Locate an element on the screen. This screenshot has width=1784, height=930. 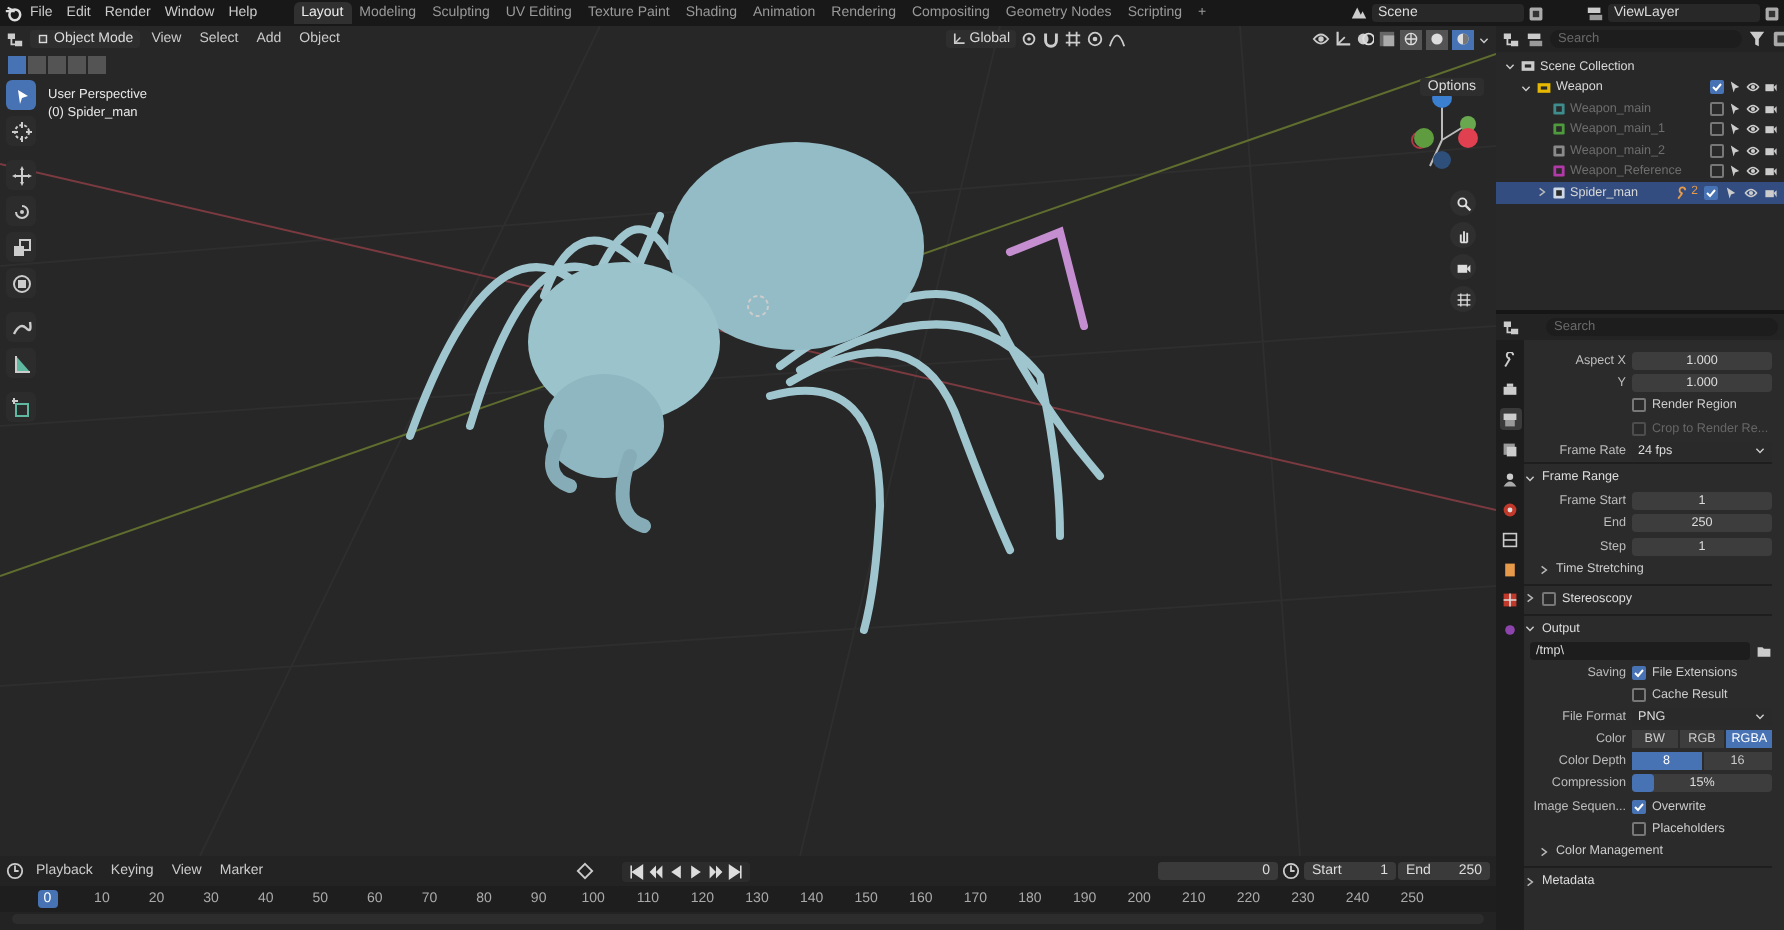
jump-end-icon is located at coordinates (735, 871).